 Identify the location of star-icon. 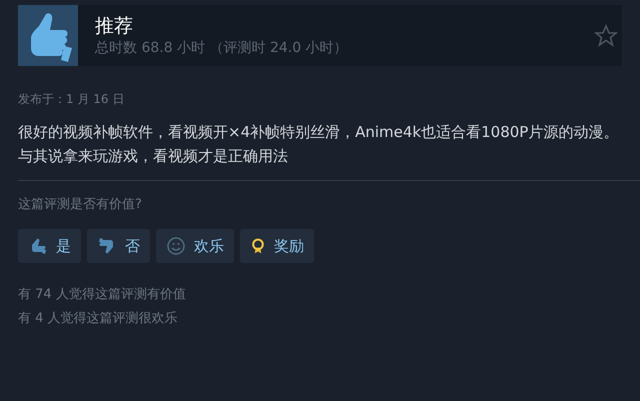
(606, 36).